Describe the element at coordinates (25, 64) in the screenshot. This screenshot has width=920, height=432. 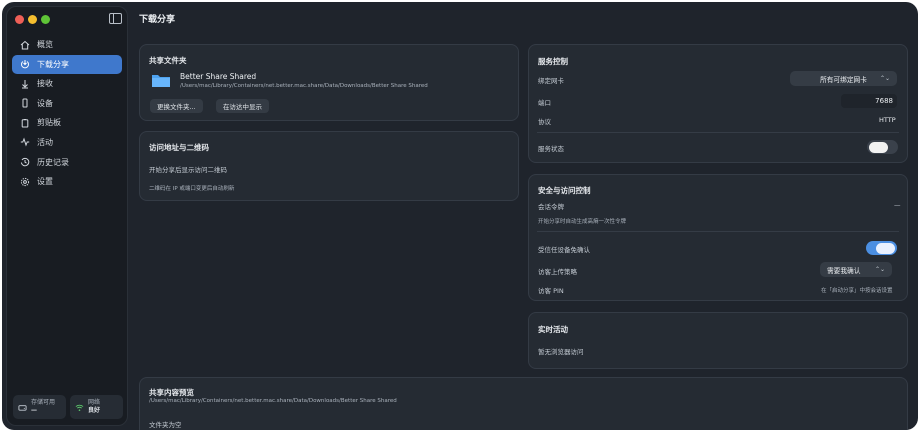
I see `download-share-icon` at that location.